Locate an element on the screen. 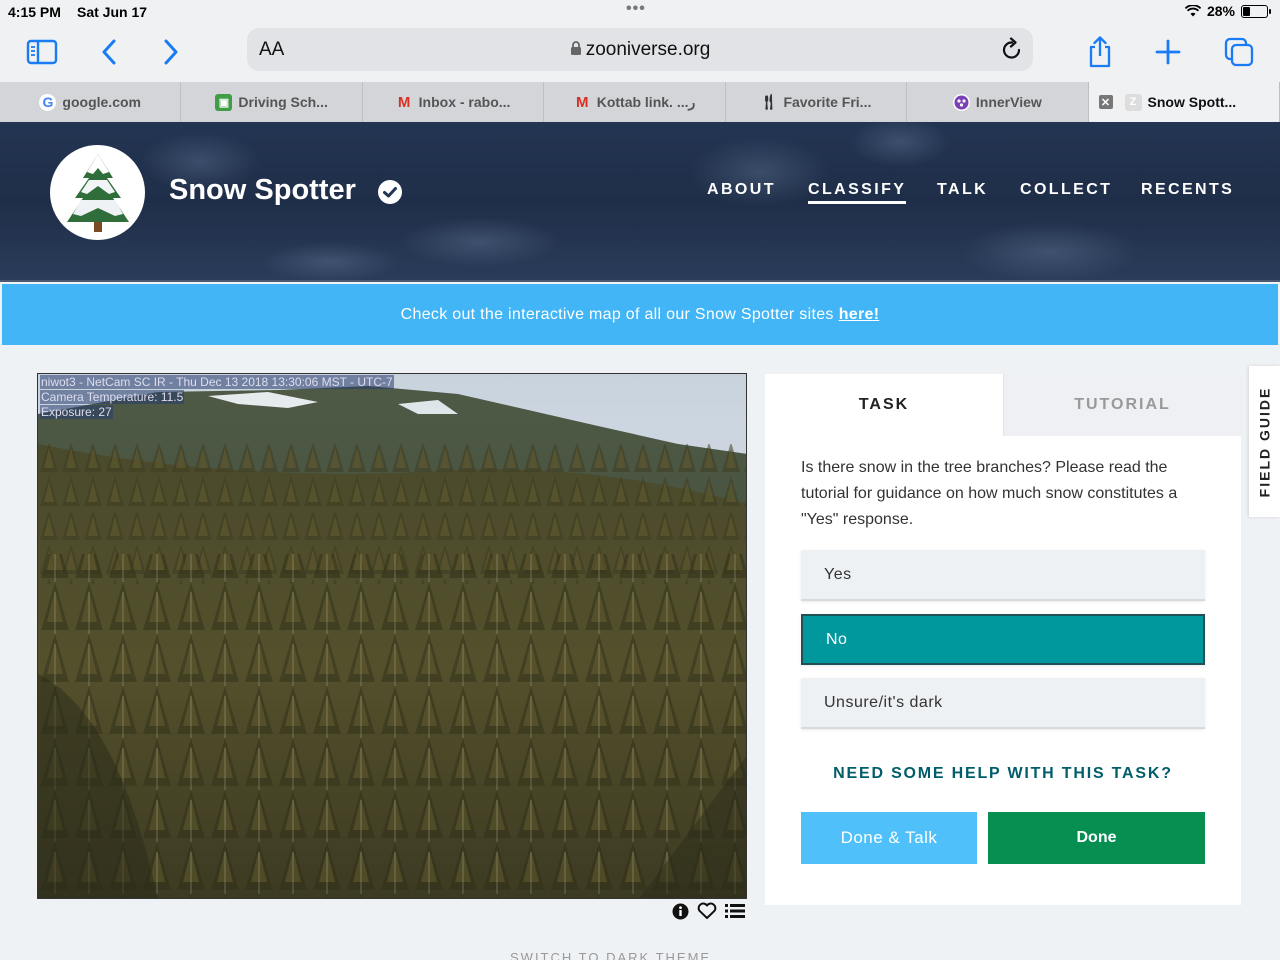 This screenshot has width=1280, height=960. project-avatar is located at coordinates (97, 192).